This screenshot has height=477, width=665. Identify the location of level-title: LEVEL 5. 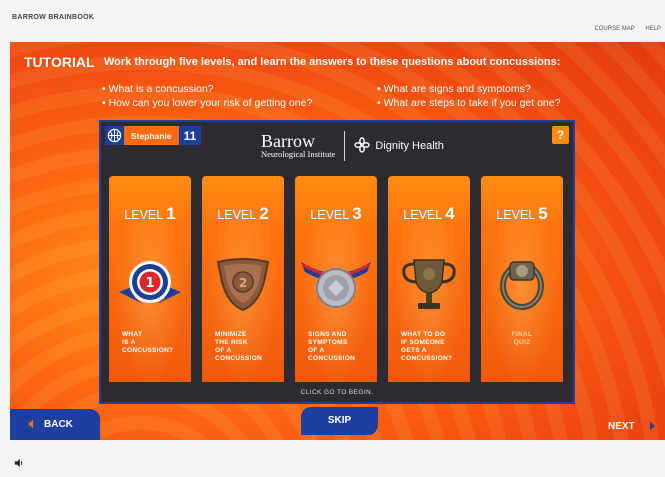
(522, 214).